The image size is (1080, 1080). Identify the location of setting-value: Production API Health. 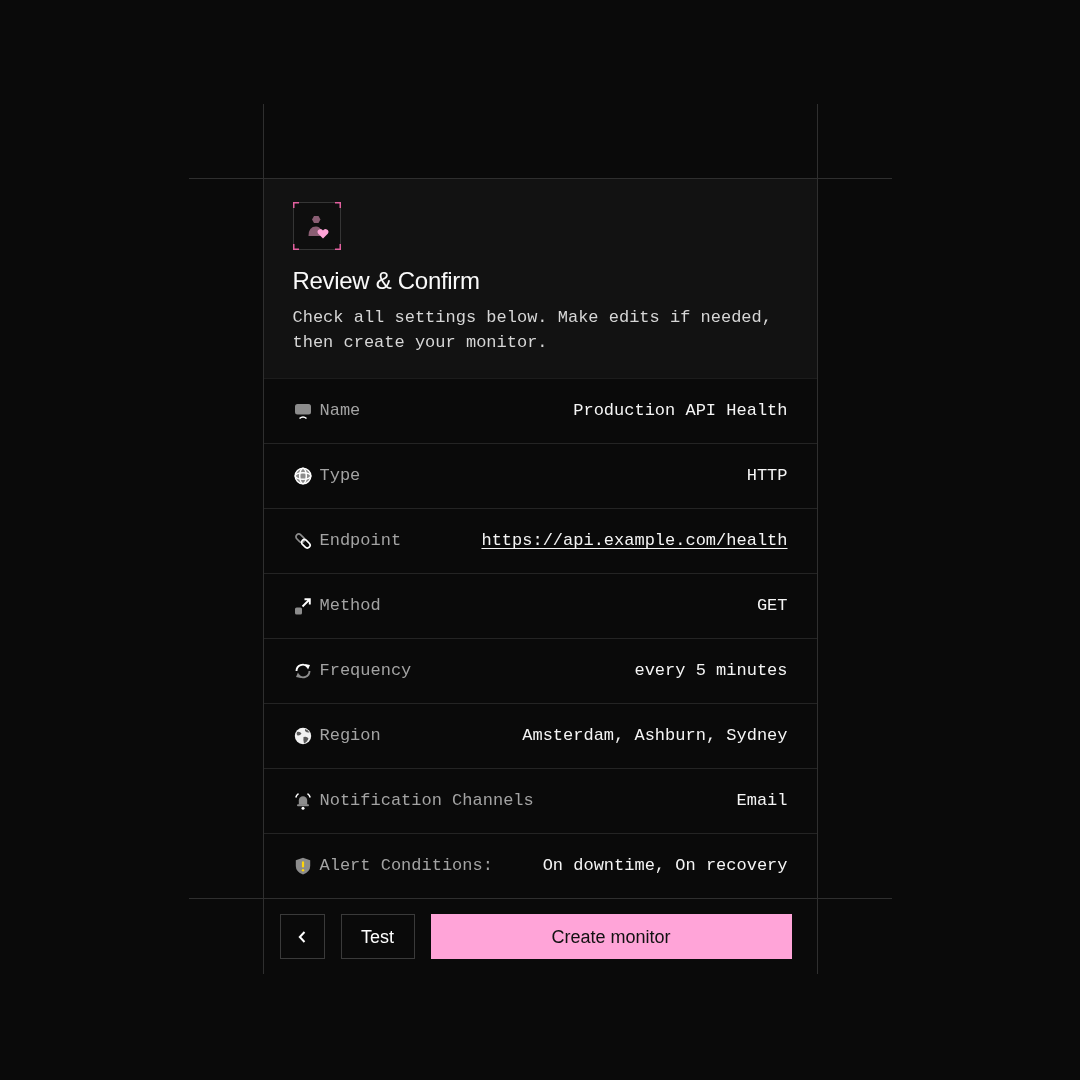
(680, 411).